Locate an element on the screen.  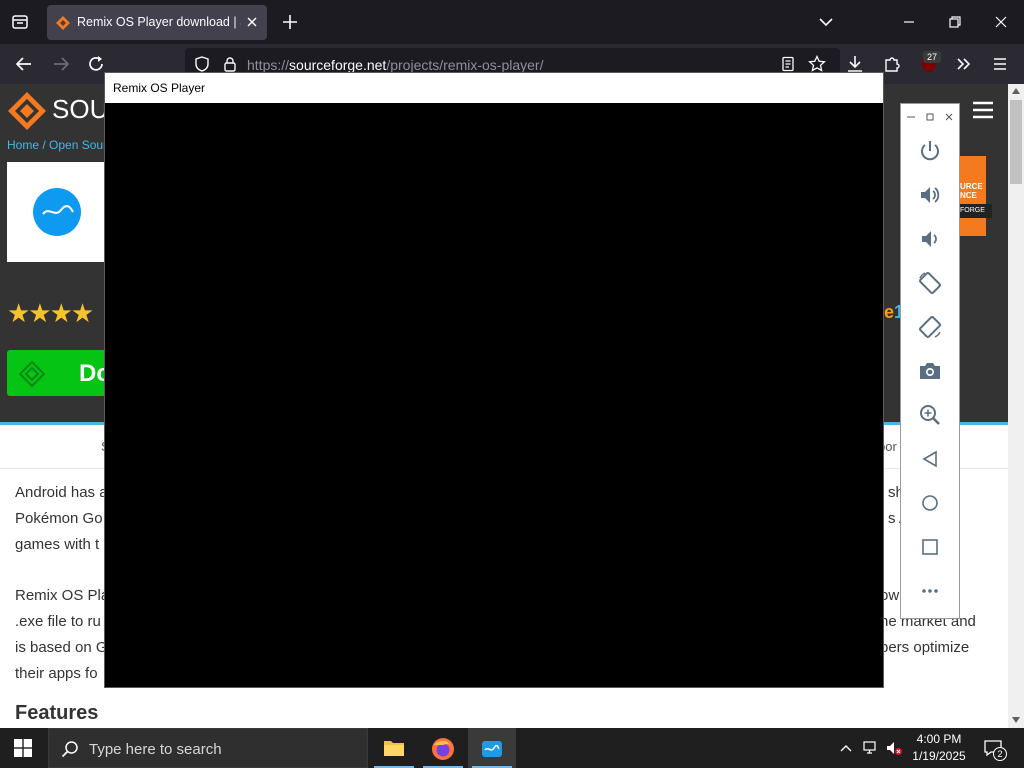
power-icon is located at coordinates (930, 151).